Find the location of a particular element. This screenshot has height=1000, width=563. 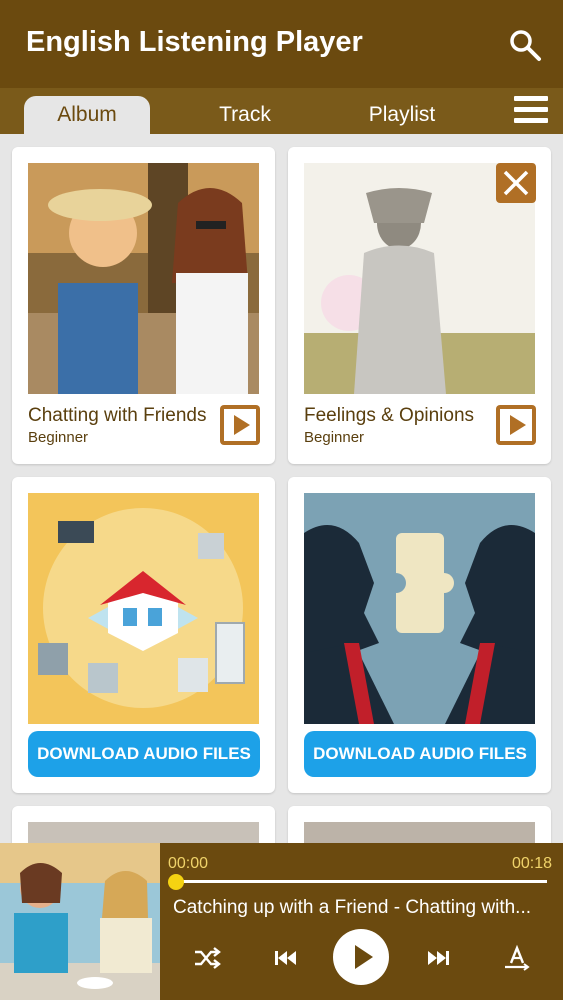

app-title: English Listening Player is located at coordinates (194, 42).